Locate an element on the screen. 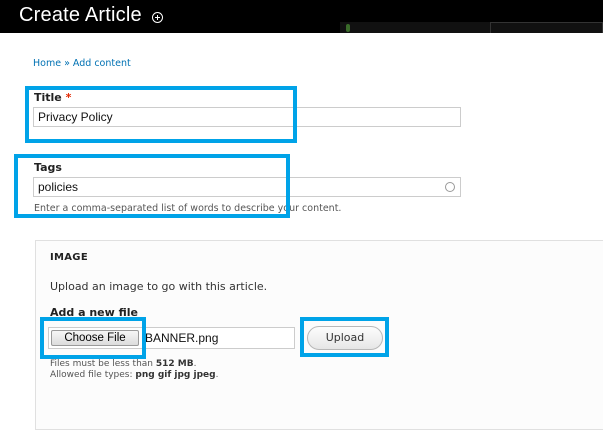  upload-button: Upload is located at coordinates (345, 338).